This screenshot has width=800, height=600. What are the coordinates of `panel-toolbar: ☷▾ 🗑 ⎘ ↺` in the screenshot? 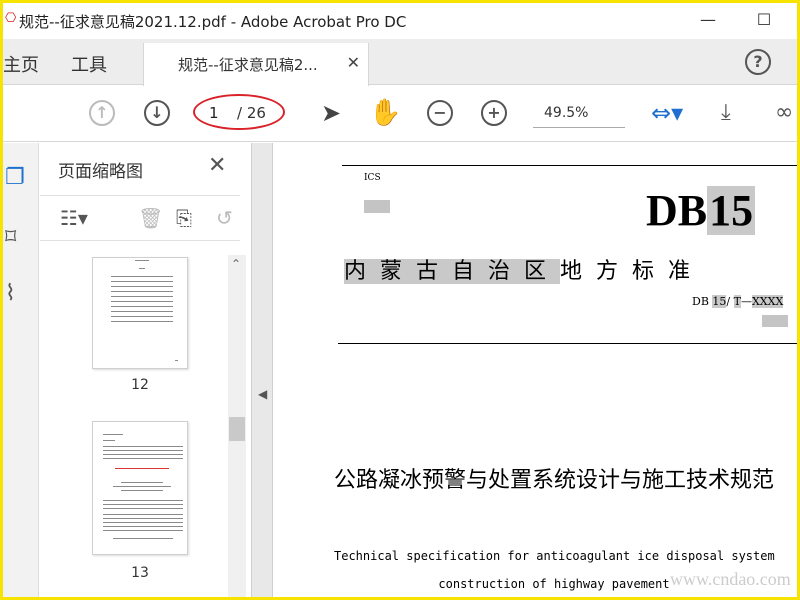 It's located at (140, 218).